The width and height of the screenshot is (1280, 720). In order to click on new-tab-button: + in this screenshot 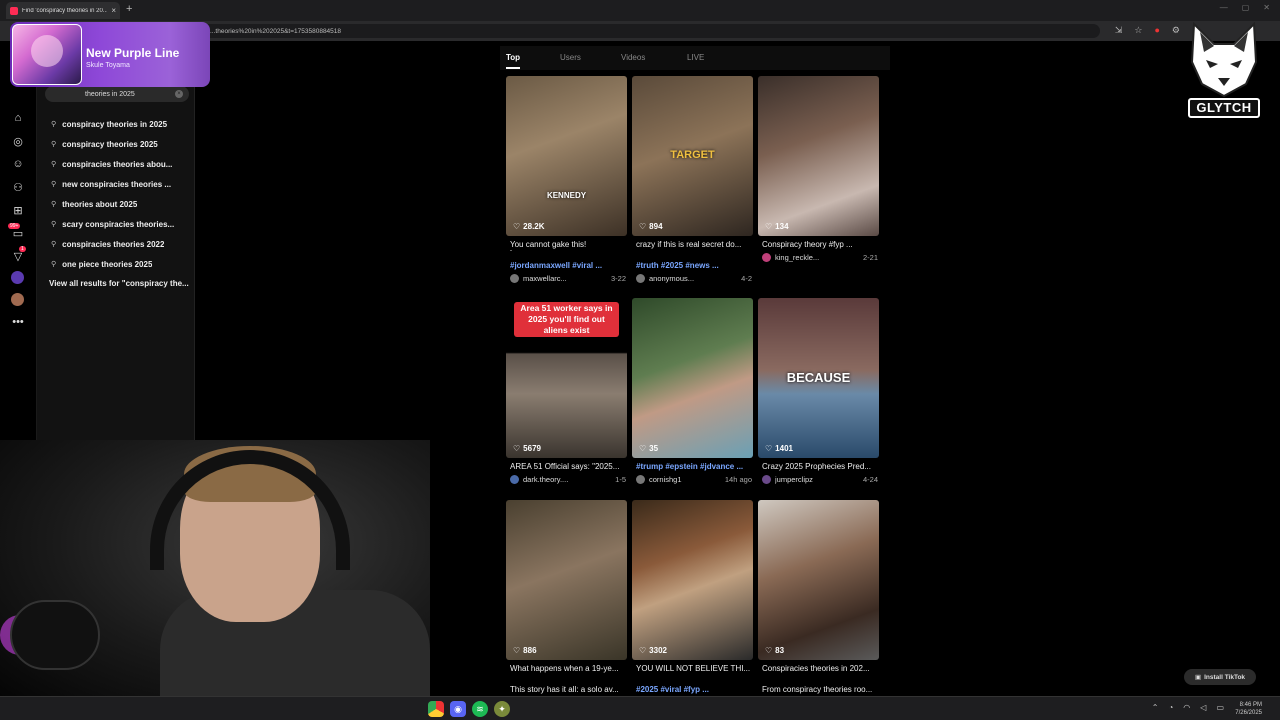, I will do `click(129, 9)`.